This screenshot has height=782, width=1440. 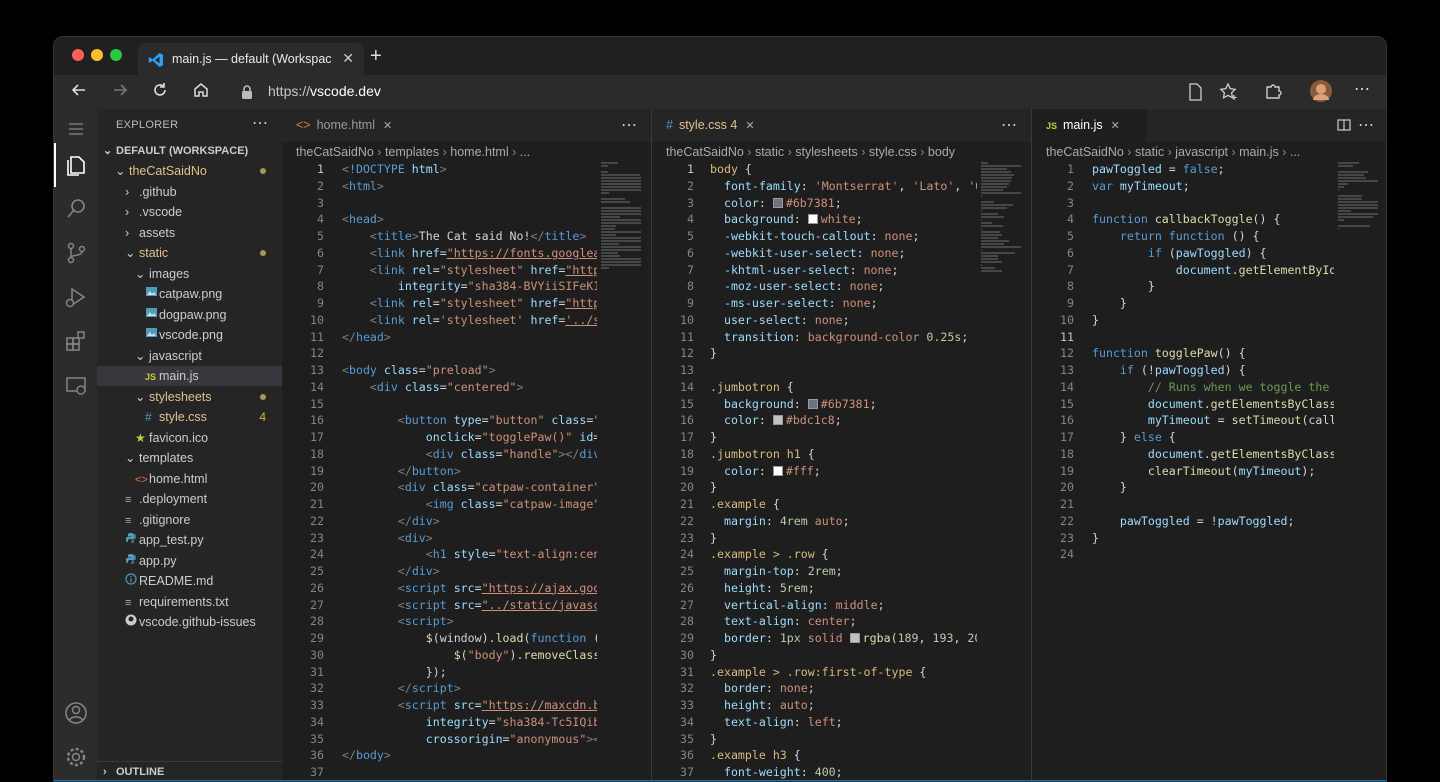 What do you see at coordinates (479, 152) in the screenshot?
I see `breadcrumb-item: home.html` at bounding box center [479, 152].